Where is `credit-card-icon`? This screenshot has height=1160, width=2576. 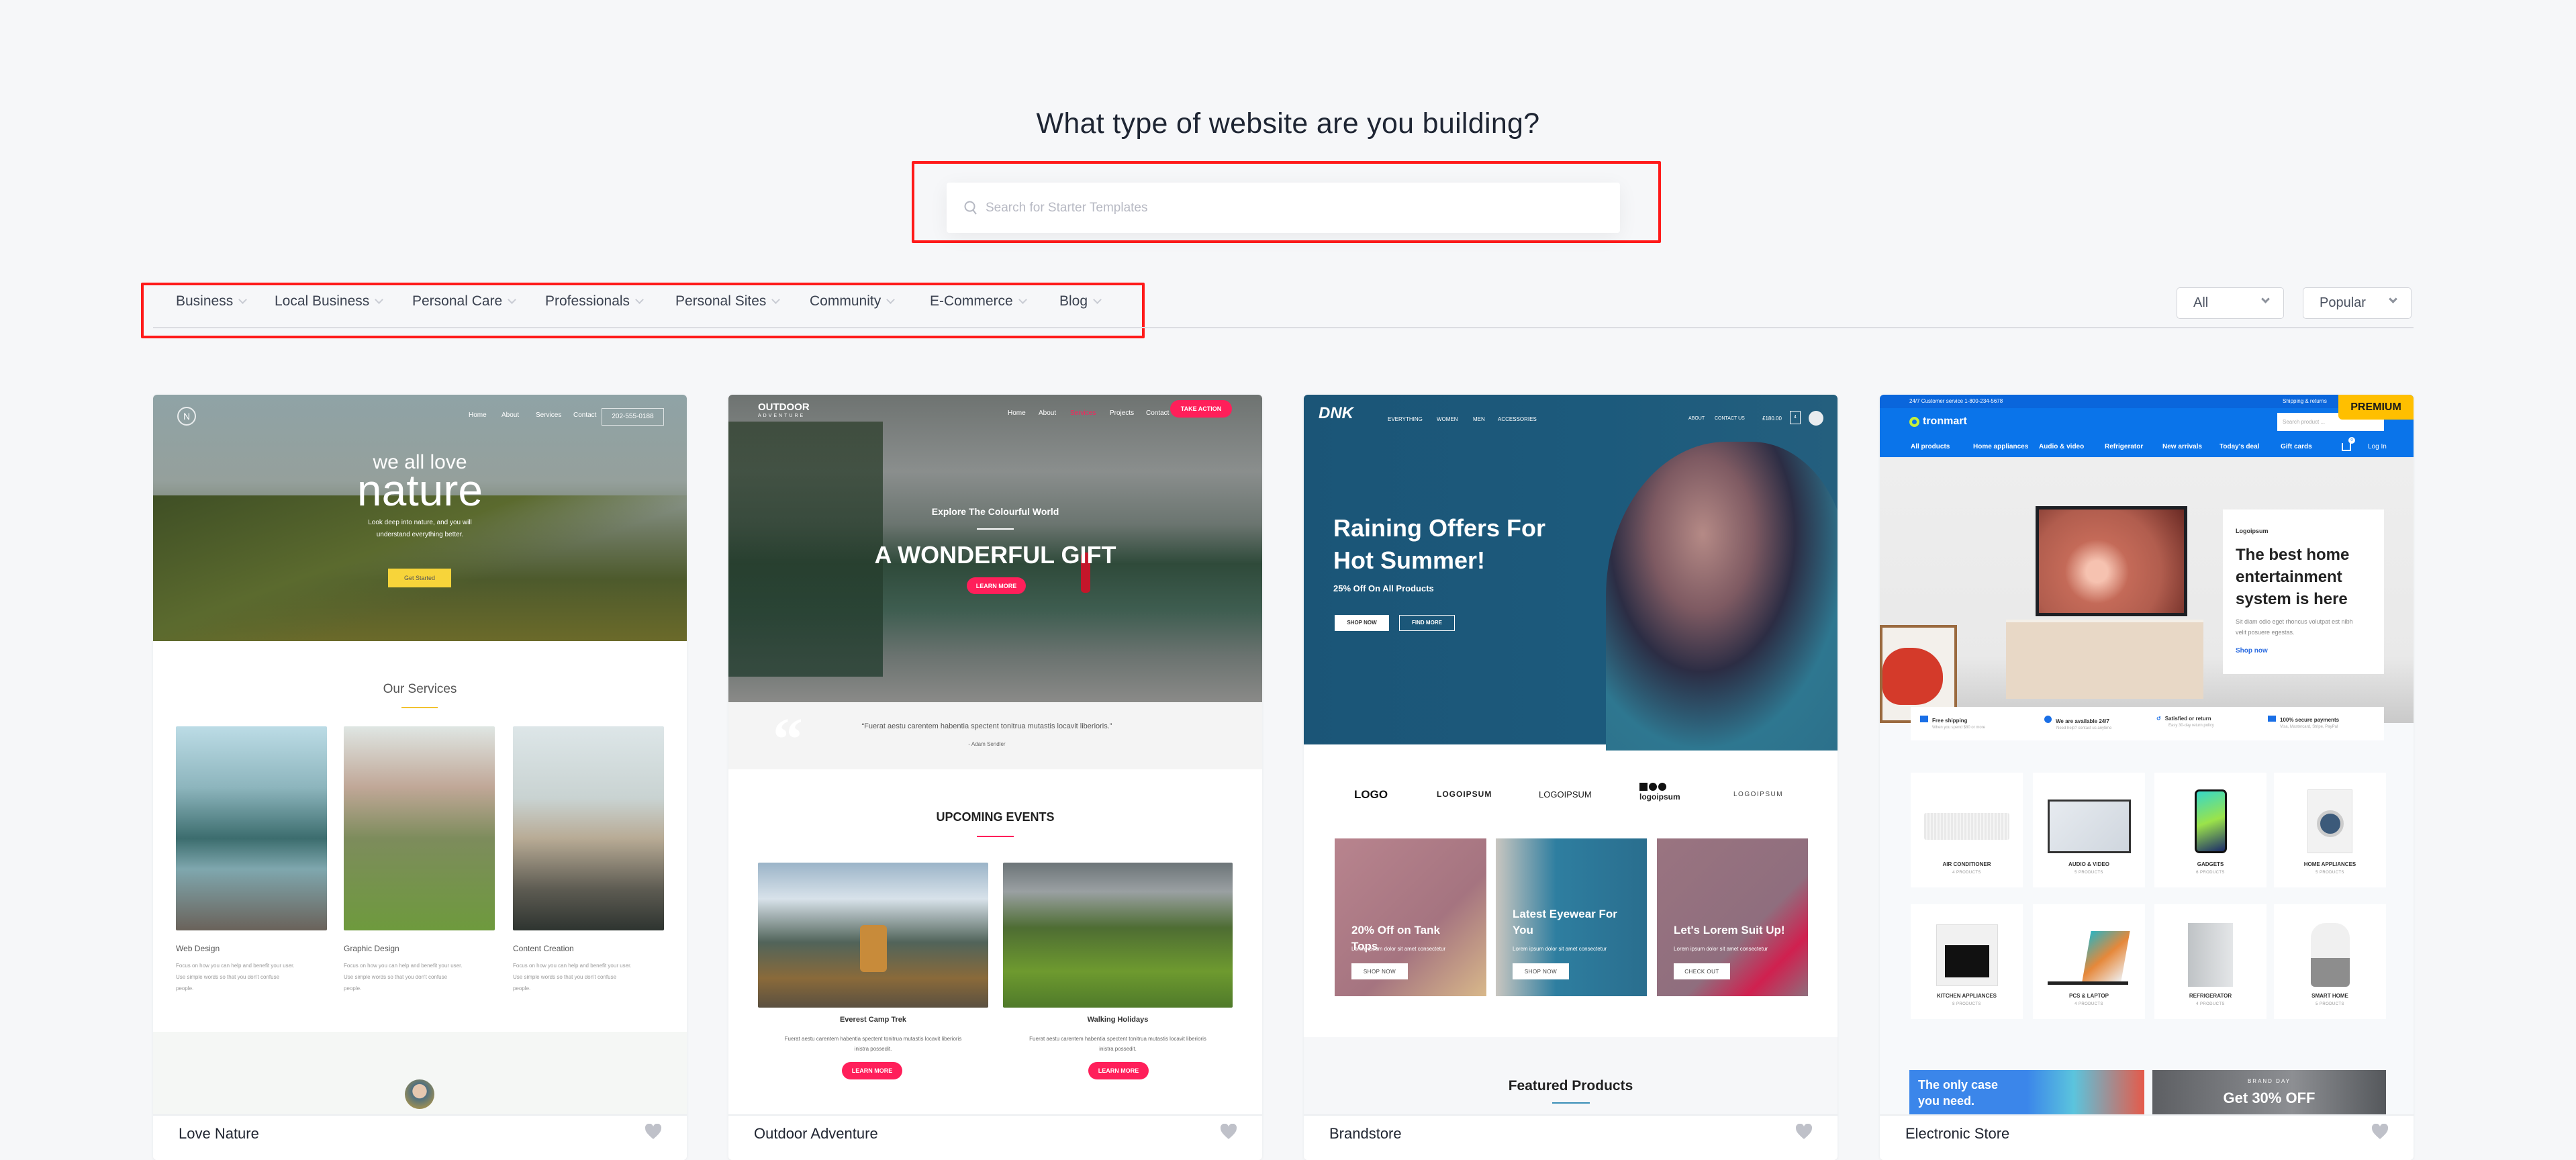
credit-card-icon is located at coordinates (2272, 719).